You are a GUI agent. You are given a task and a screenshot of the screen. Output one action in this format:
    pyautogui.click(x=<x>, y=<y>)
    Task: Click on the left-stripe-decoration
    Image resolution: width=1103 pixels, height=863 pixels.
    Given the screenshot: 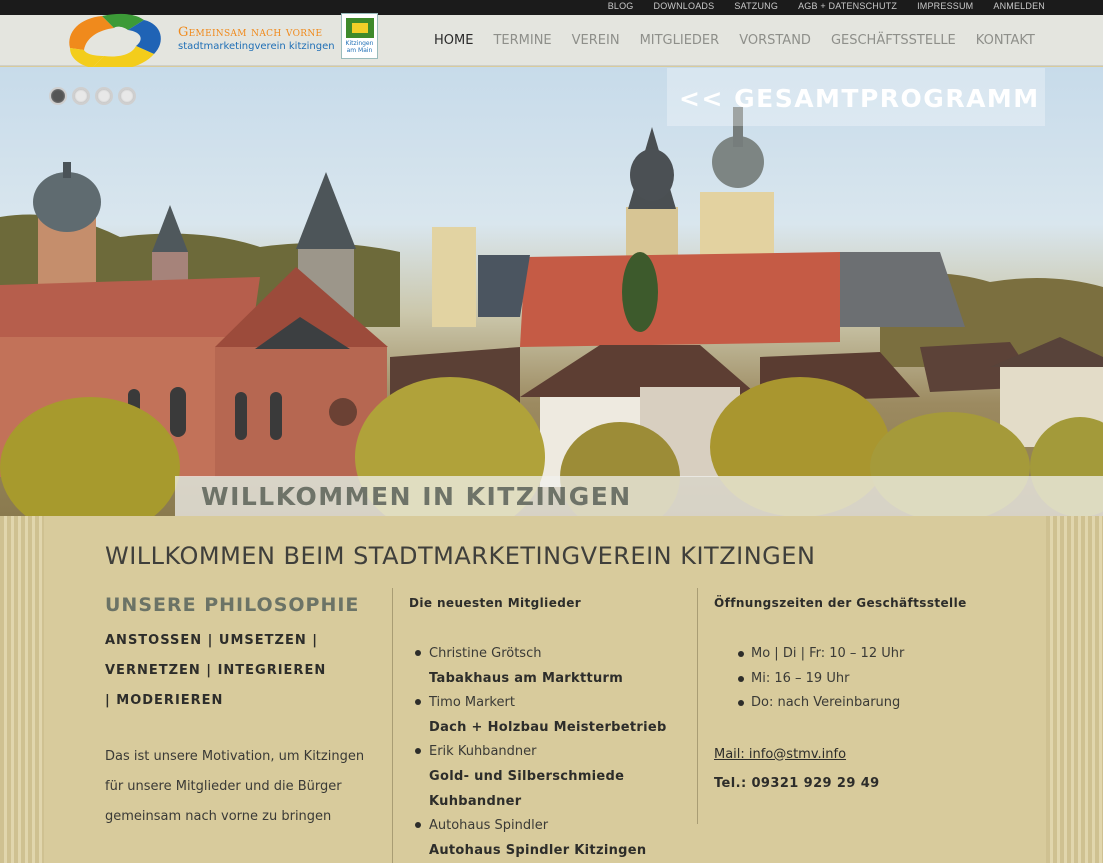 What is the action you would take?
    pyautogui.click(x=22, y=689)
    